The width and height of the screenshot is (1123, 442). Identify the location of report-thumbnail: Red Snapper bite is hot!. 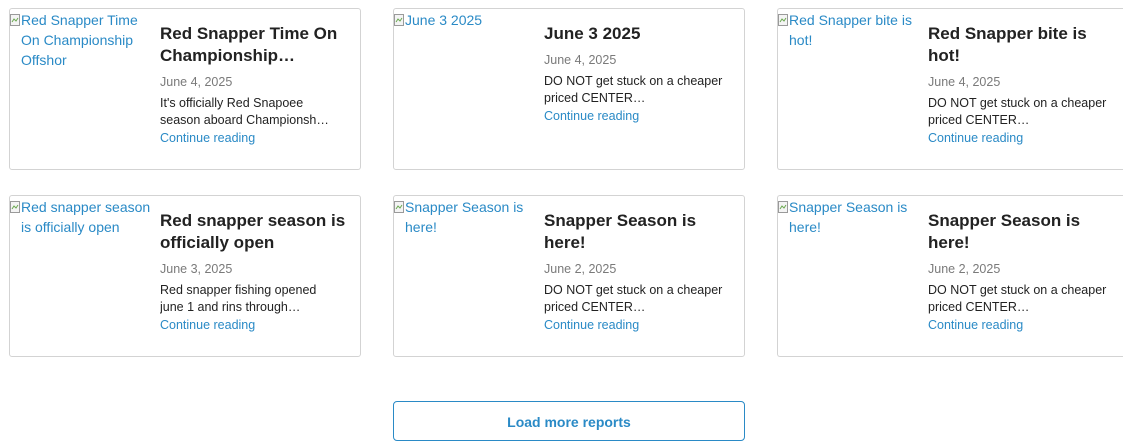
(849, 30).